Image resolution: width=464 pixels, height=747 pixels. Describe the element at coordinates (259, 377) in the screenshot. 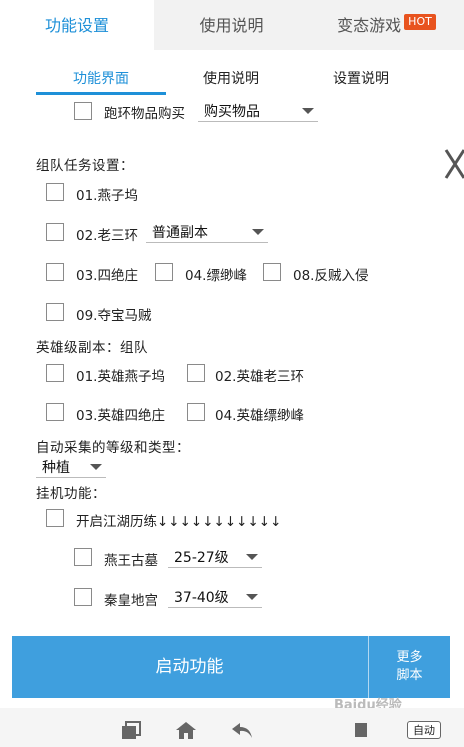

I see `hero-label-02: 02.英雄老三环` at that location.